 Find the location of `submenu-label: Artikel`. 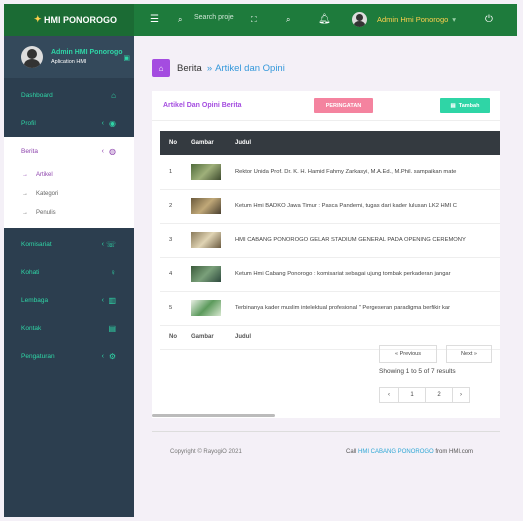

submenu-label: Artikel is located at coordinates (44, 174).